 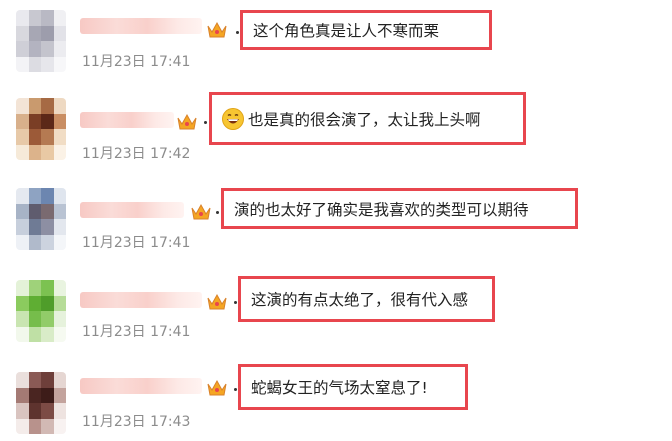 What do you see at coordinates (381, 209) in the screenshot?
I see `comment-text: 演的也太好了确实是我喜欢的类型可以期待` at bounding box center [381, 209].